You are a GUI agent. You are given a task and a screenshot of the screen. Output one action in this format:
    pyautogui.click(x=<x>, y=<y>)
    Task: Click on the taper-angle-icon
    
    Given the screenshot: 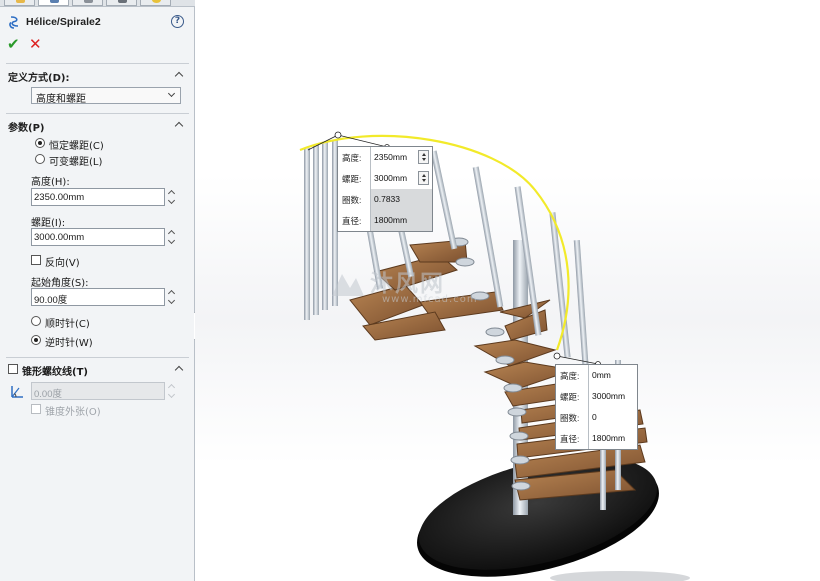 What is the action you would take?
    pyautogui.click(x=17, y=392)
    